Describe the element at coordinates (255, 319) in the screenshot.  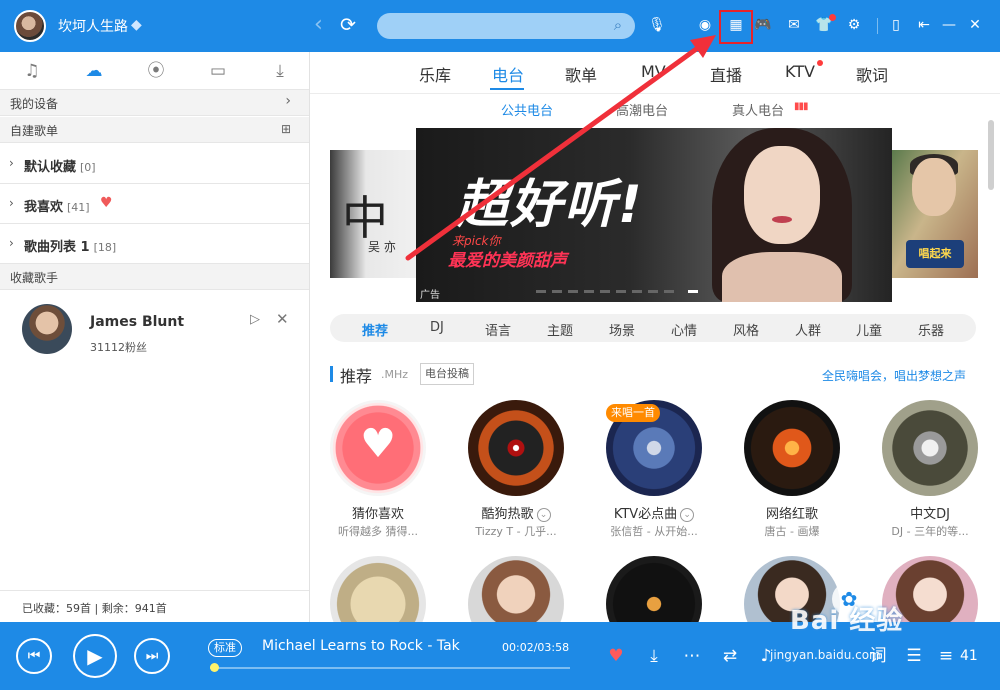
I see `play-icon: ▷` at that location.